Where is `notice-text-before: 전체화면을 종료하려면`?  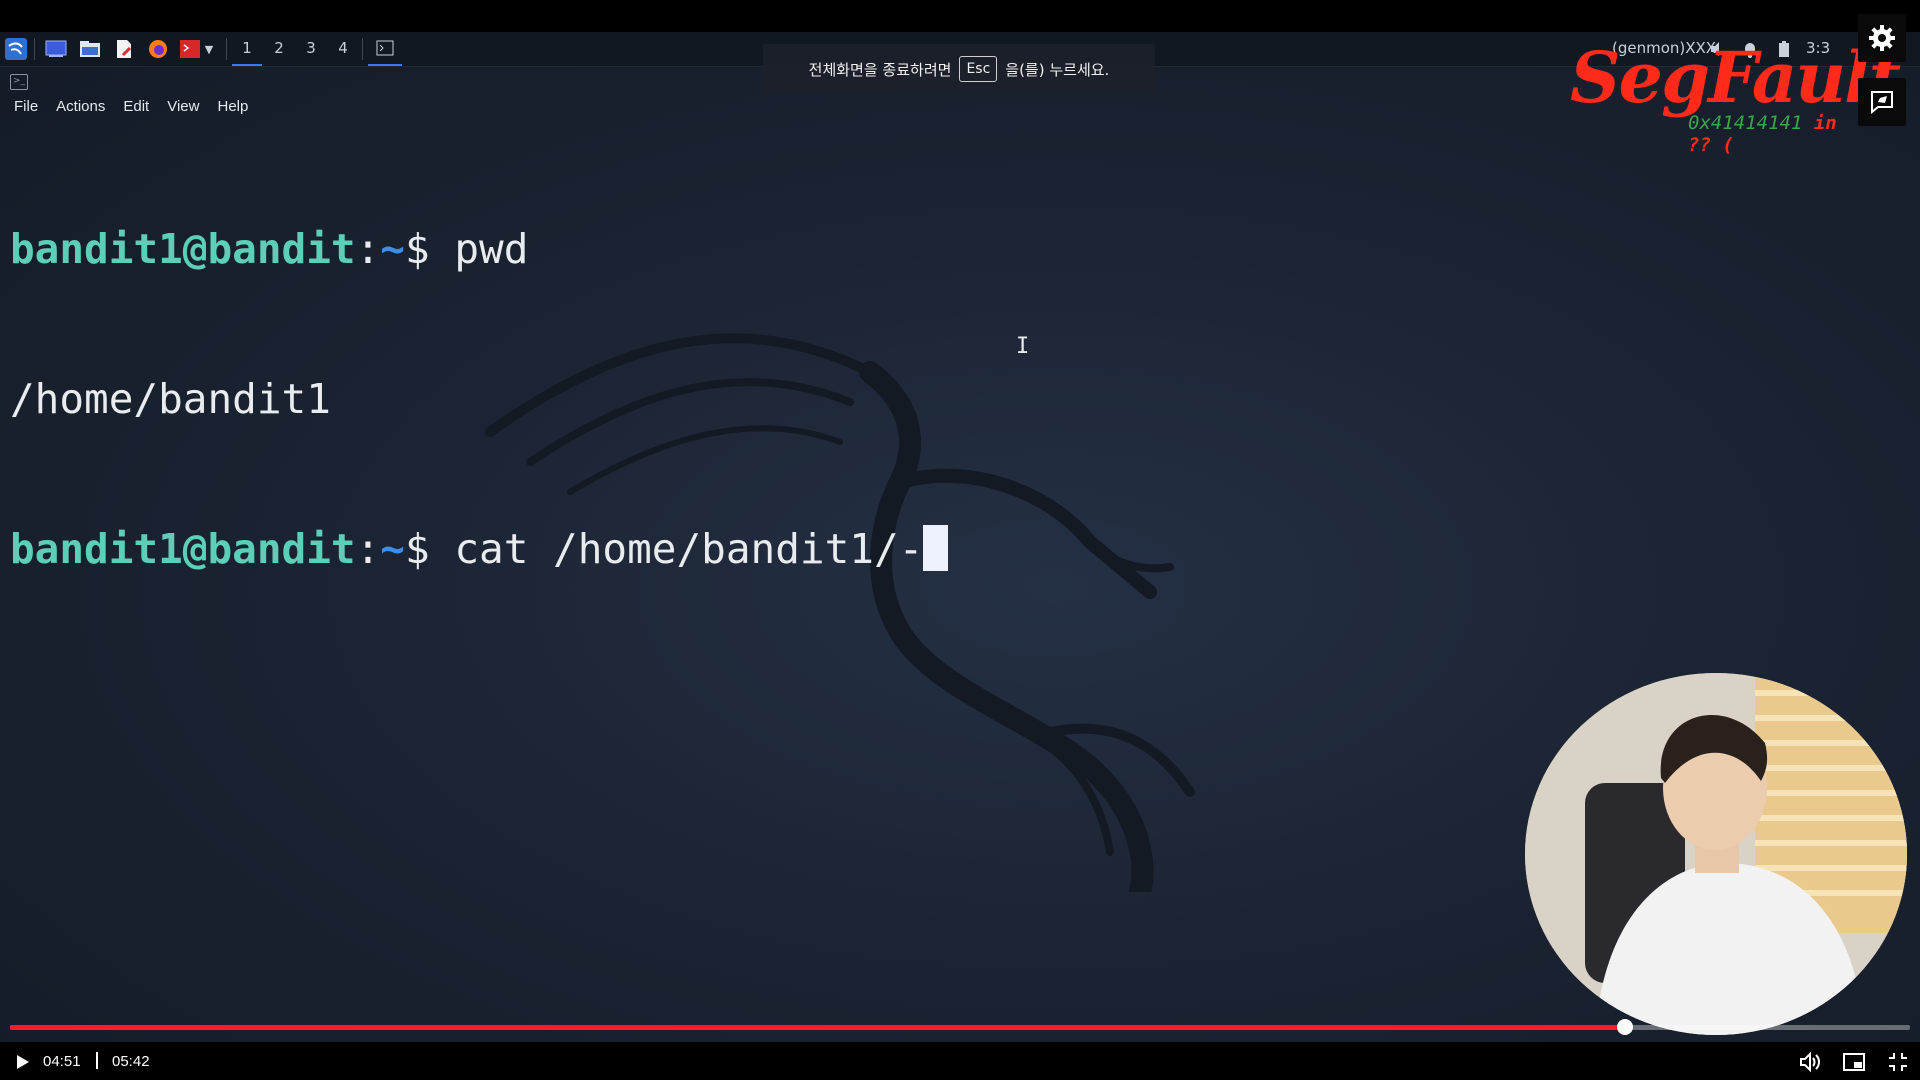 notice-text-before: 전체화면을 종료하려면 is located at coordinates (880, 69).